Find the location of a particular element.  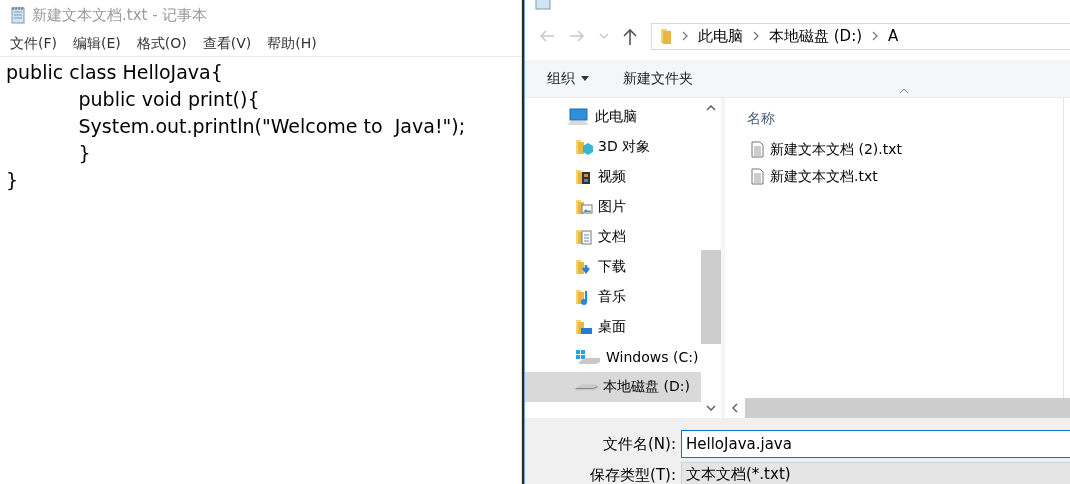

code-line: public class HelloJava{ is located at coordinates (115, 72).